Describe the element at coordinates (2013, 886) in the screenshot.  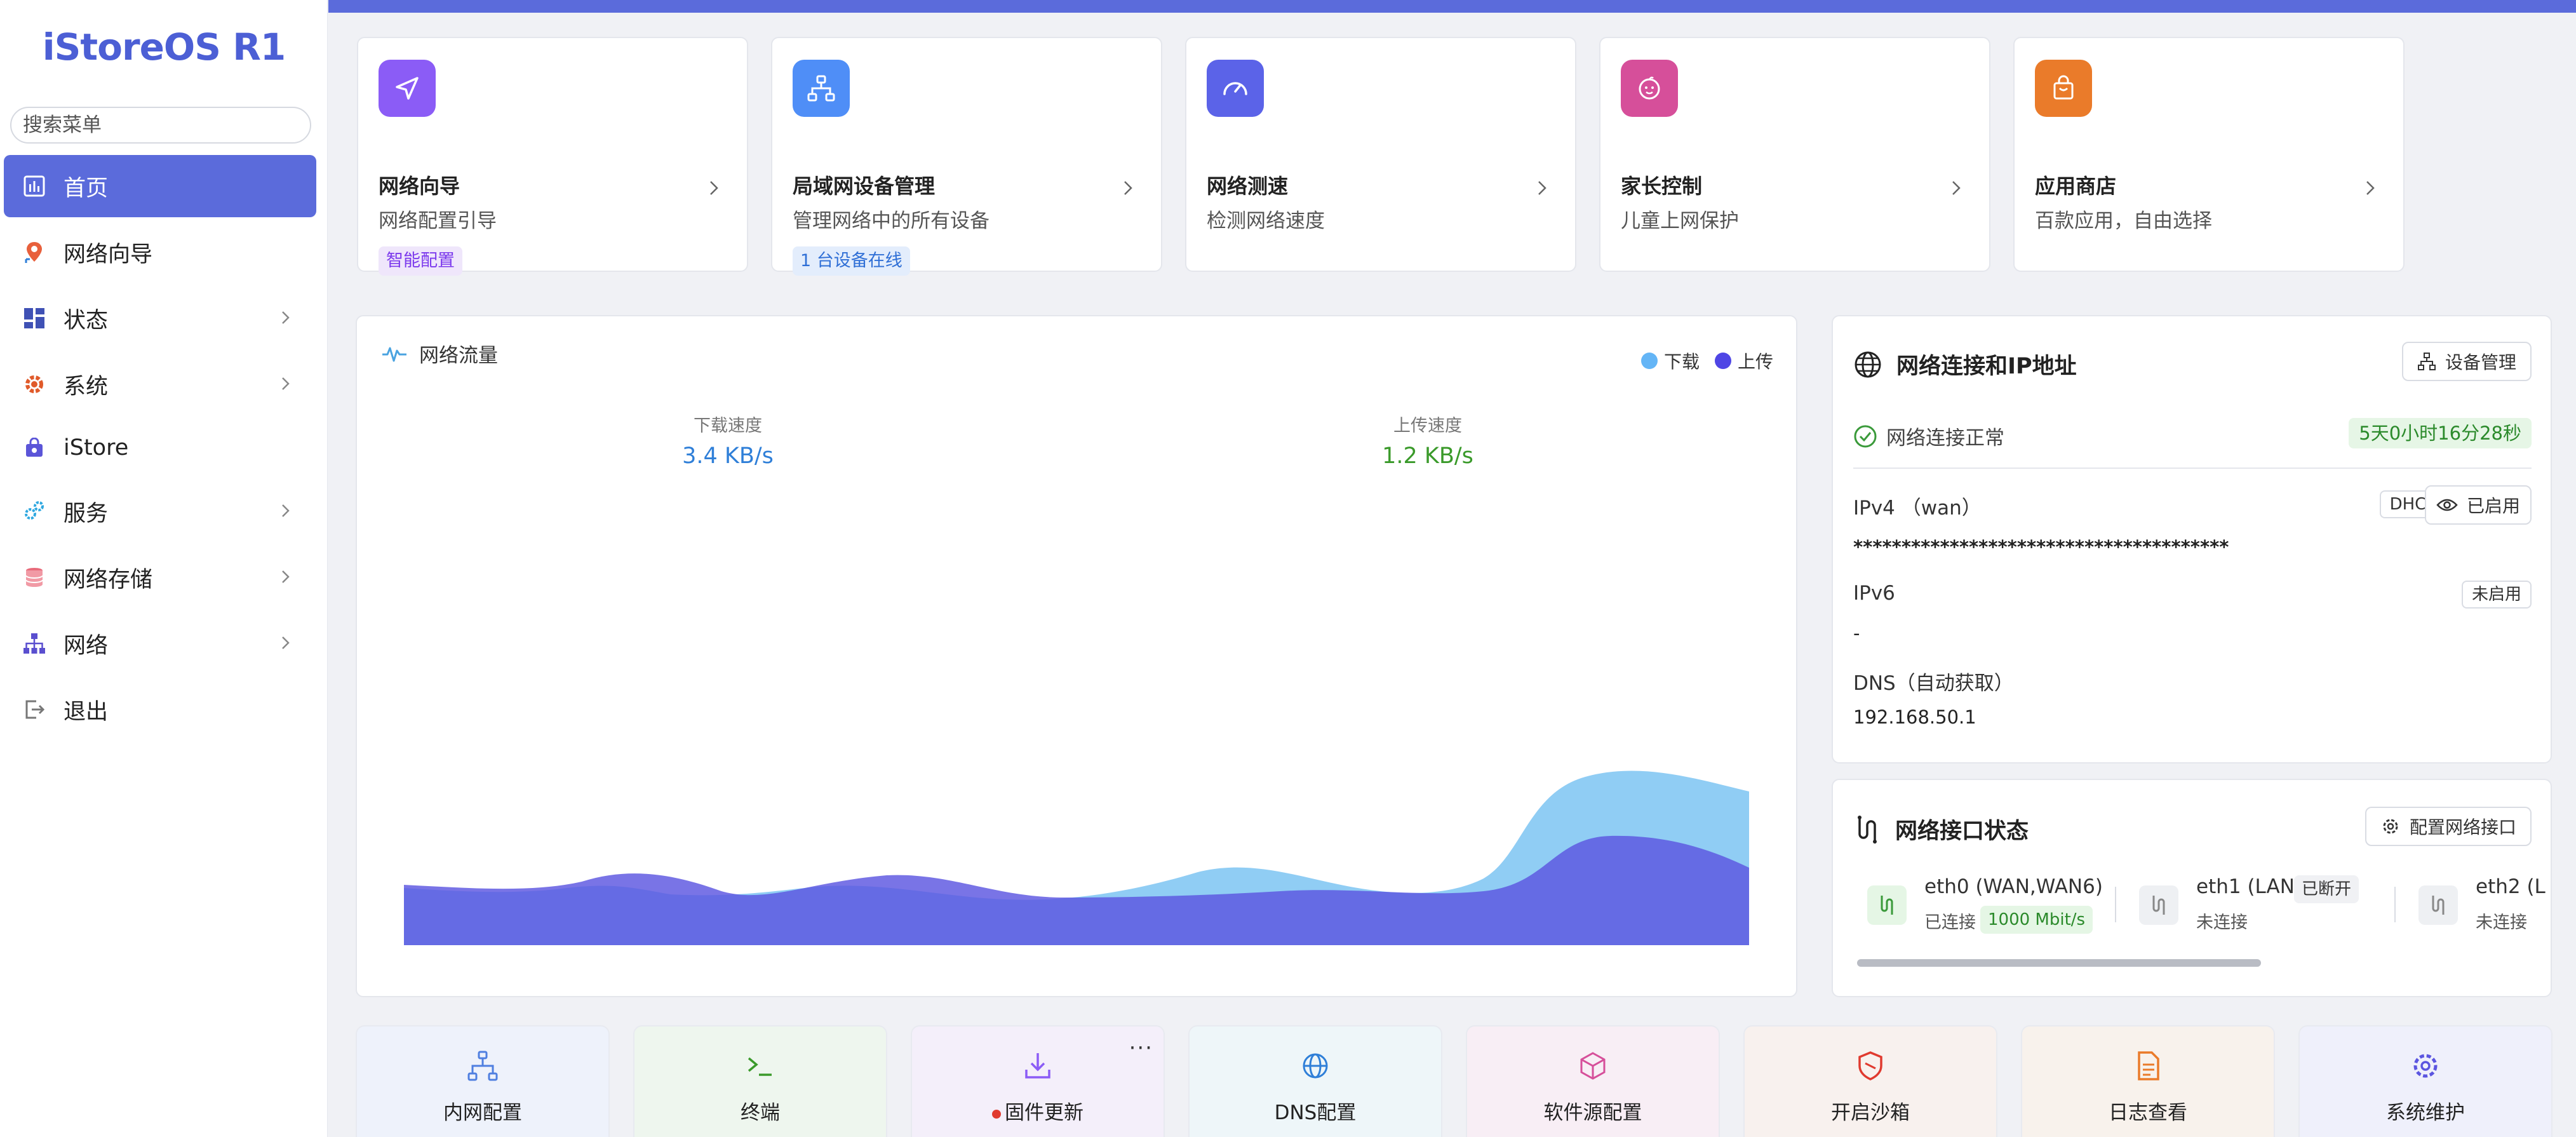
I see `interface-name: eth0 (WAN,WAN6)` at that location.